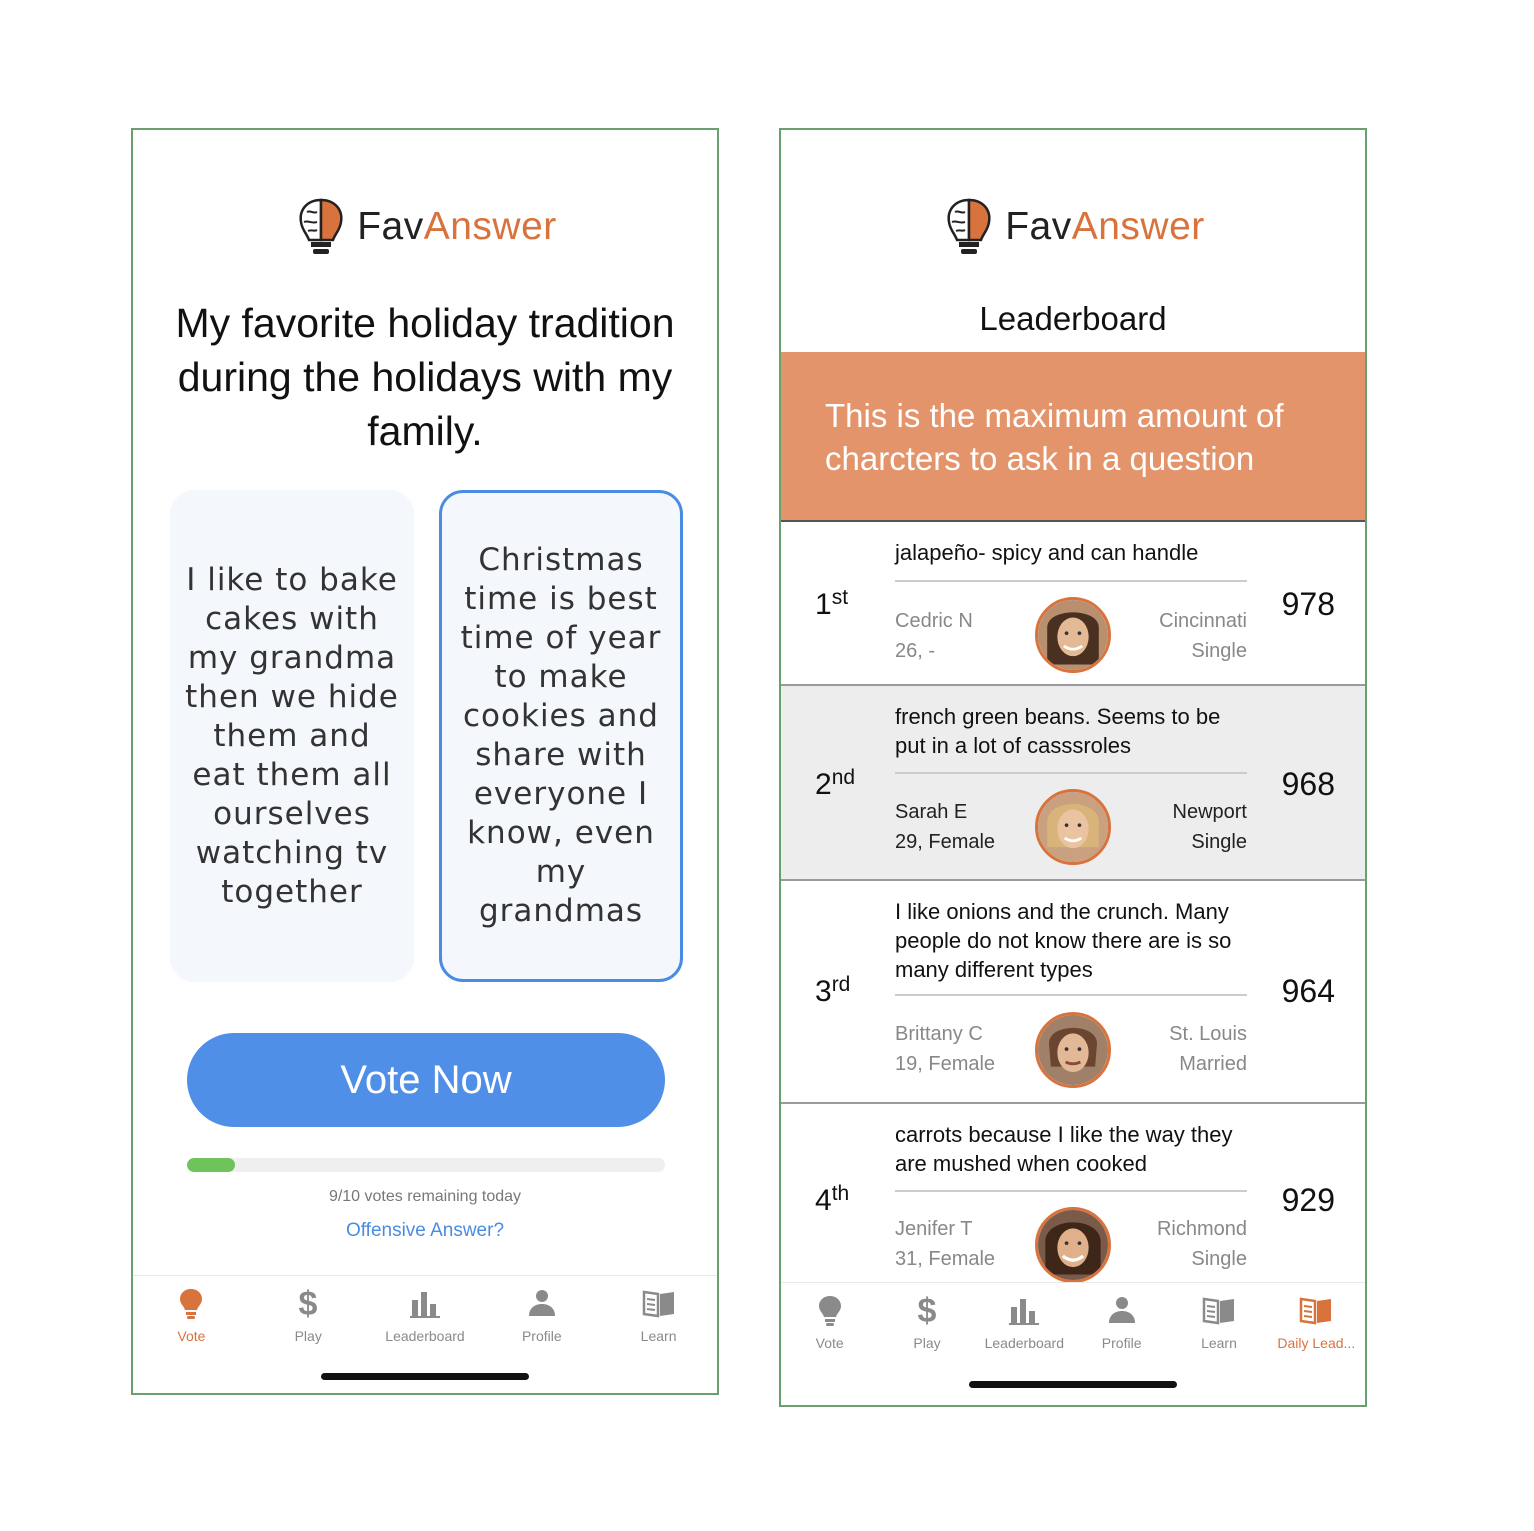 Image resolution: width=1534 pixels, height=1531 pixels. Describe the element at coordinates (945, 1064) in the screenshot. I see `user-details: 19, Female` at that location.